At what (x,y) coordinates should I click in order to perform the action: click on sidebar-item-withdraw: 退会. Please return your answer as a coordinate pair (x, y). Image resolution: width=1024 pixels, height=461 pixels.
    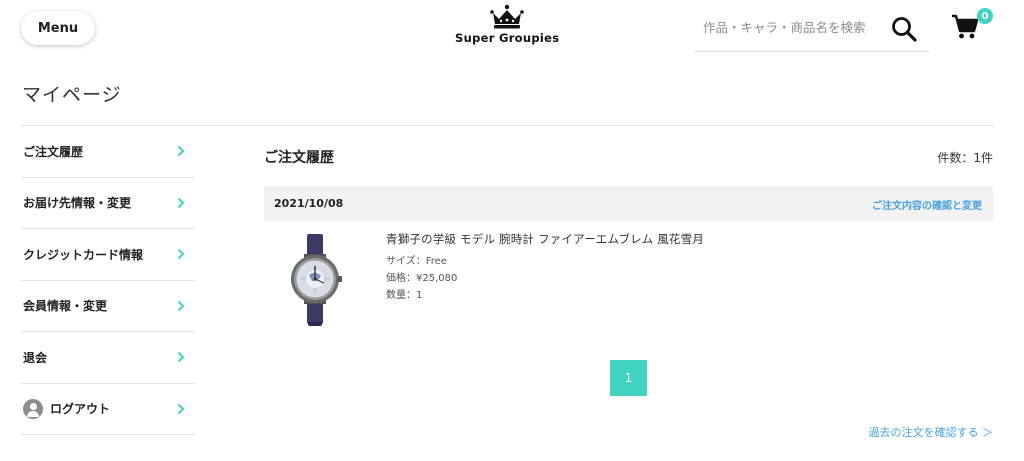
    Looking at the image, I should click on (108, 358).